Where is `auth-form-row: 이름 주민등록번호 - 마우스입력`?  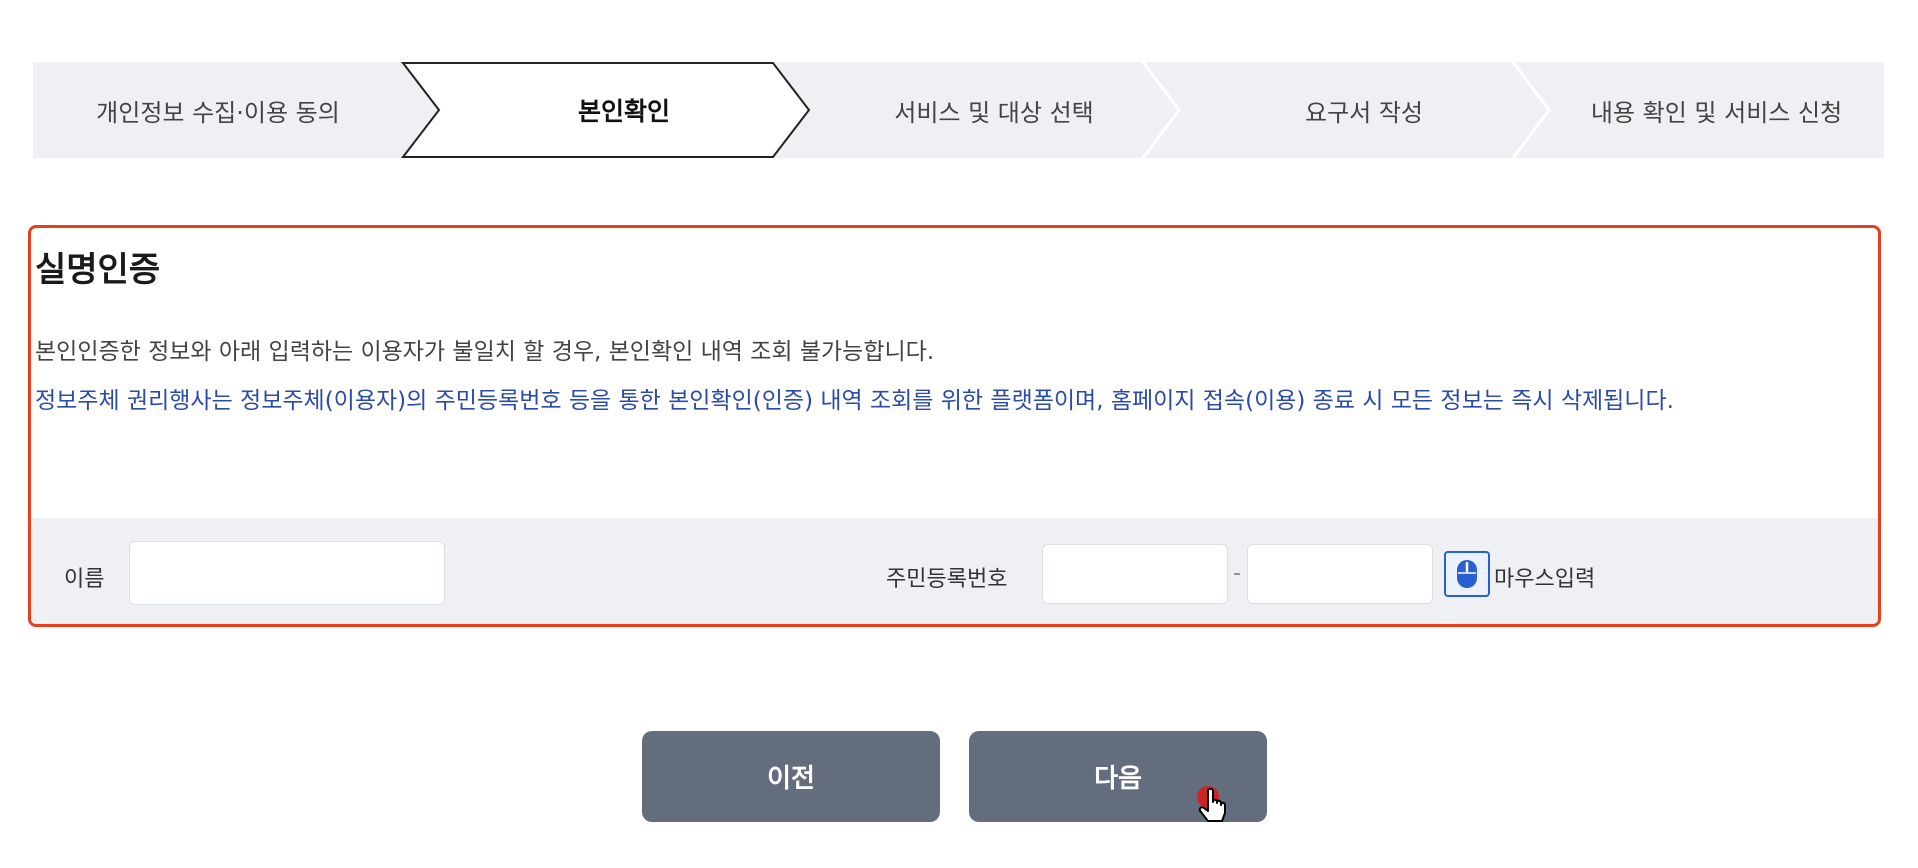 auth-form-row: 이름 주민등록번호 - 마우스입력 is located at coordinates (954, 571).